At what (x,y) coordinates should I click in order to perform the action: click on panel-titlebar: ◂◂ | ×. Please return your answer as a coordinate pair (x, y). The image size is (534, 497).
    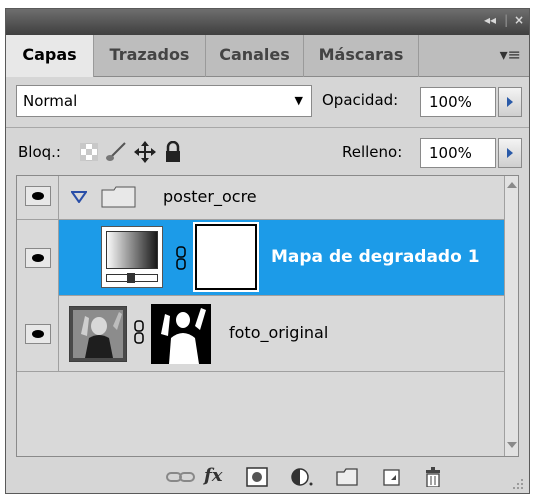
    Looking at the image, I should click on (267, 22).